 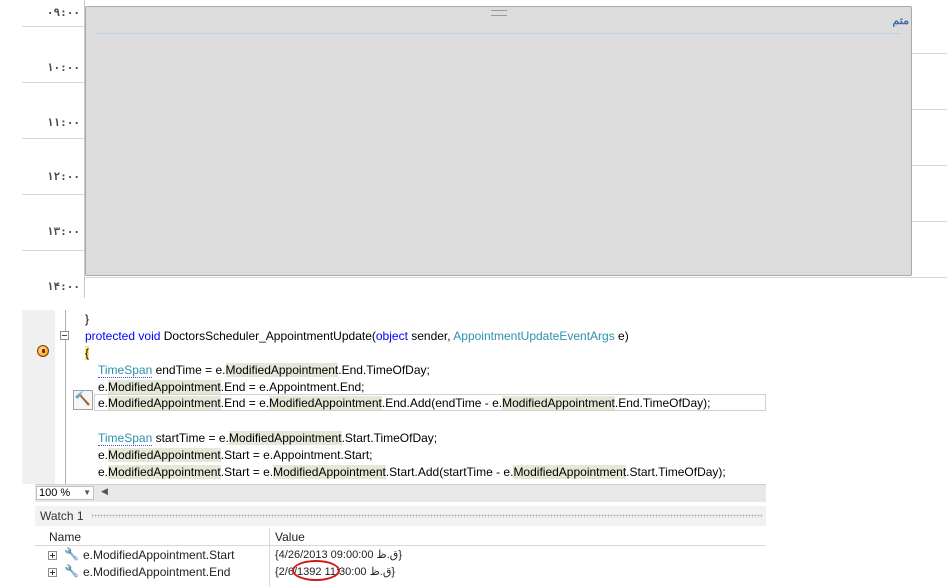 I want to click on code-text: .Start = e.Appointment.Start;, so click(x=296, y=455).